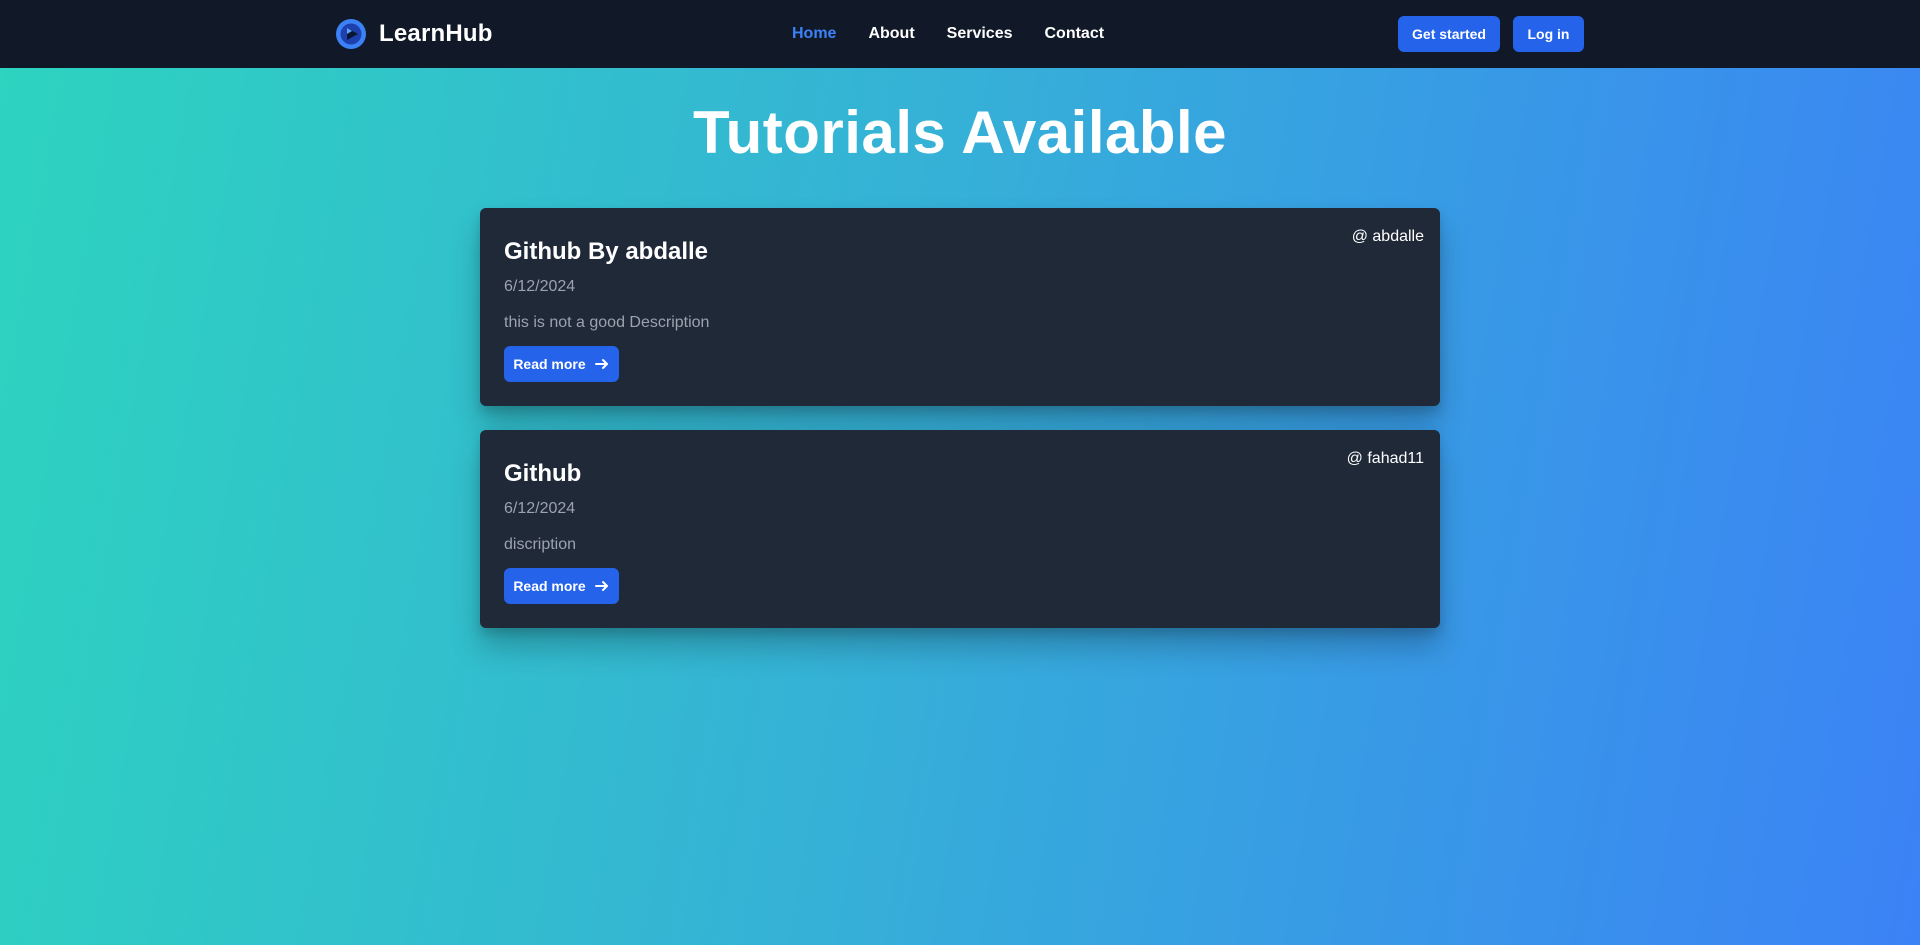 Image resolution: width=1920 pixels, height=945 pixels. I want to click on nav-link-home: Home, so click(814, 34).